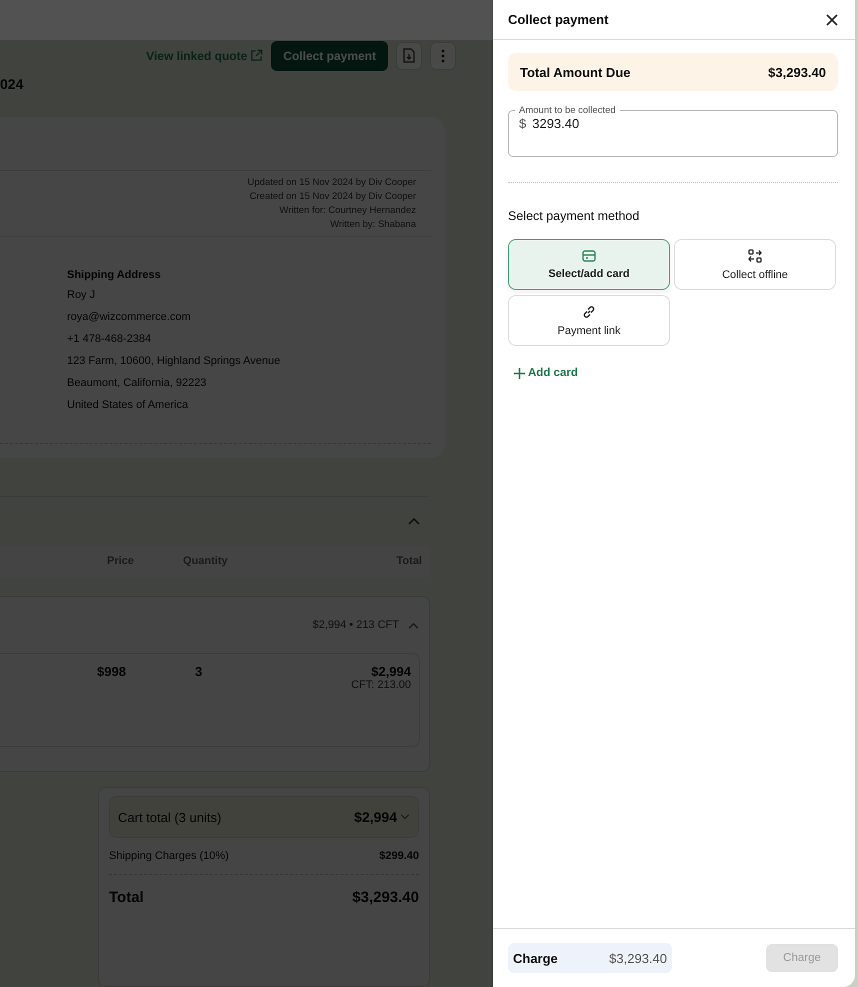 This screenshot has height=987, width=858. I want to click on charge-amount: $3,293.40, so click(638, 958).